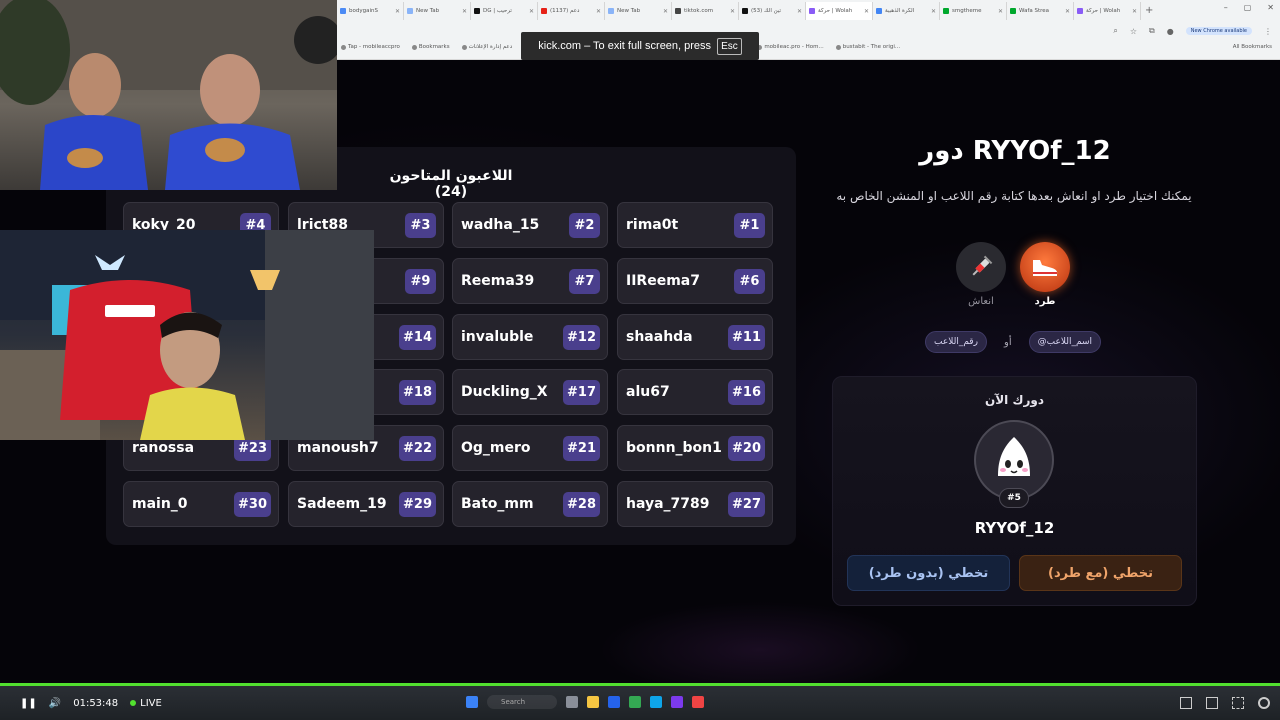 The image size is (1280, 720). I want to click on bookmark-item: Bookmarks, so click(430, 47).